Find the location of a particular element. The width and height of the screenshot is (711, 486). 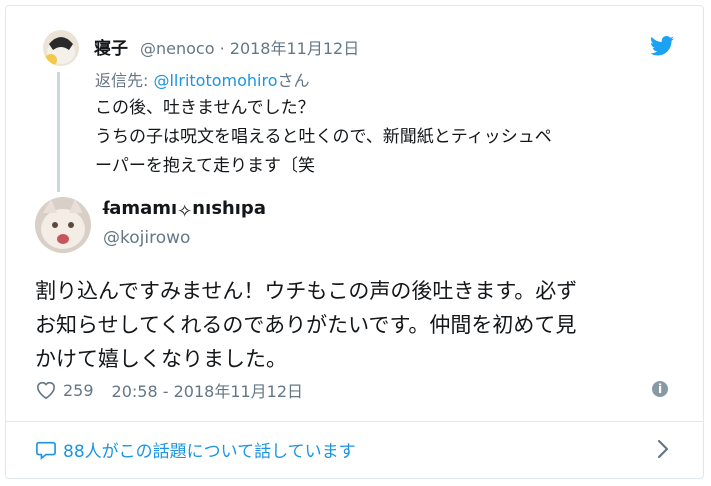

parent-text-line: この後、吐きませんでした？ is located at coordinates (205, 108).